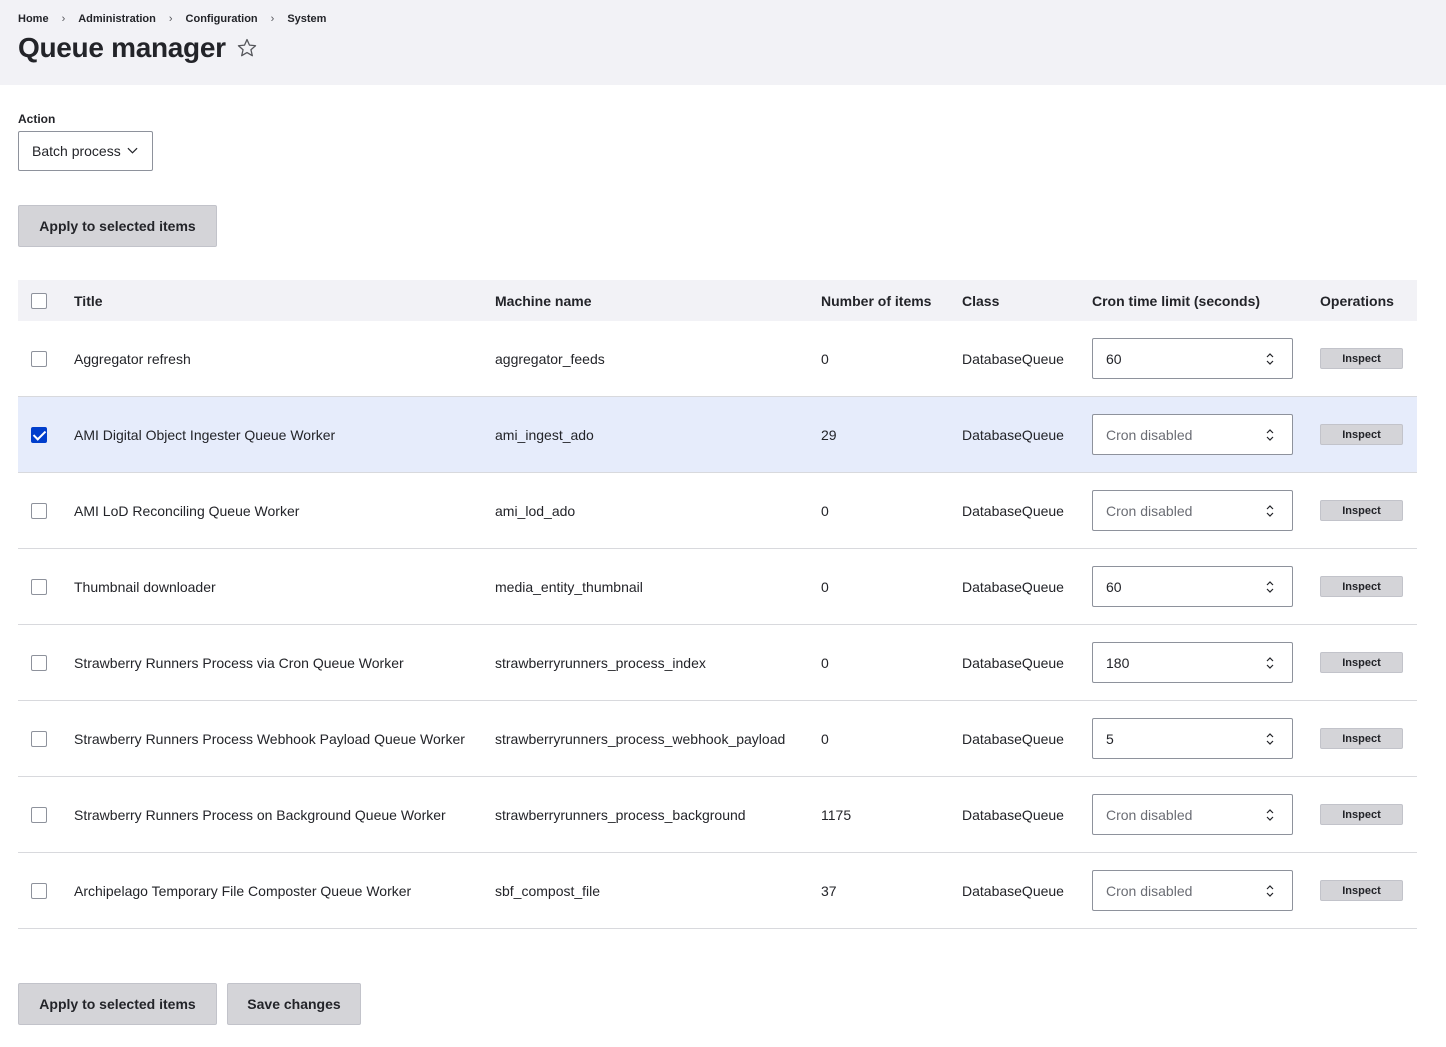 Image resolution: width=1446 pixels, height=1047 pixels. I want to click on page-title-row: Queue manager, so click(138, 48).